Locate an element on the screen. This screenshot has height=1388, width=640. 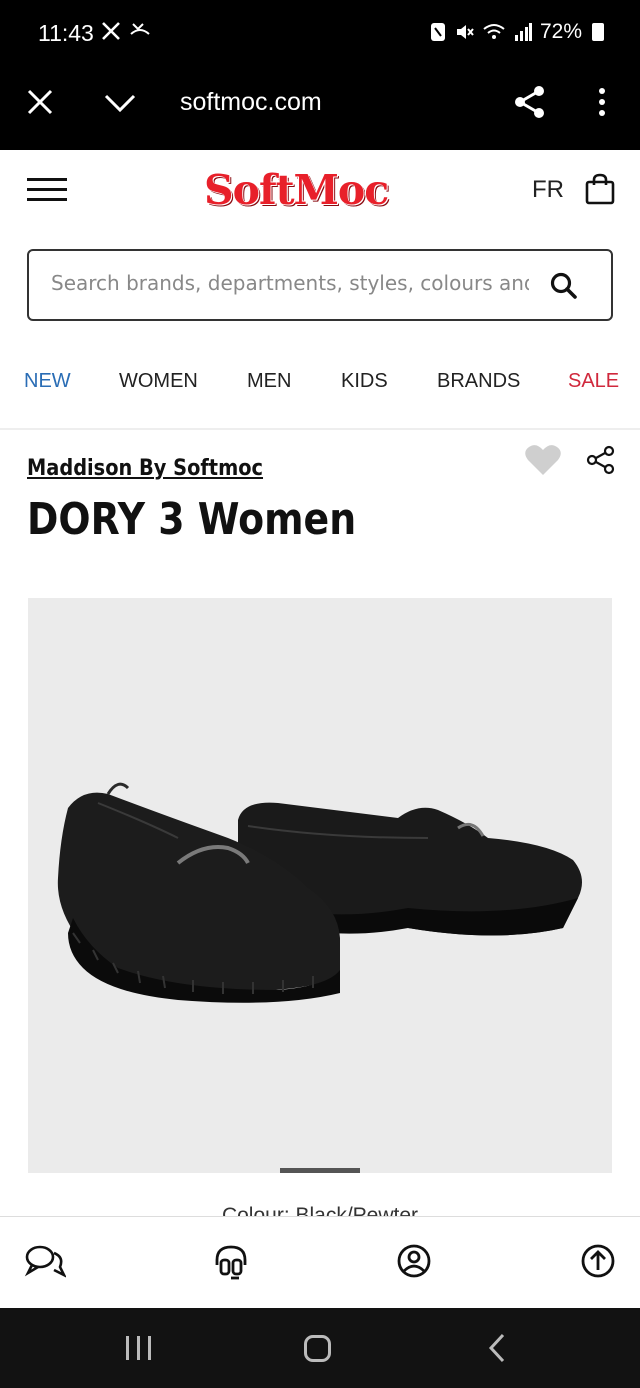
battery-icon is located at coordinates (598, 32).